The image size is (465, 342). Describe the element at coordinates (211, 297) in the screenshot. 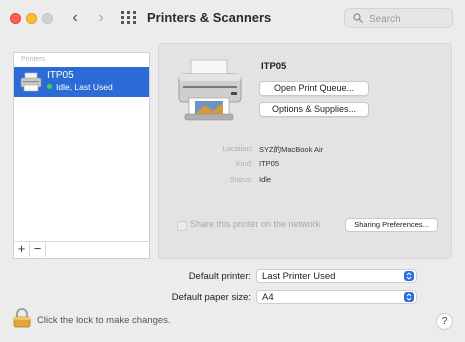

I see `default-paper-size-label: Default paper size:` at that location.